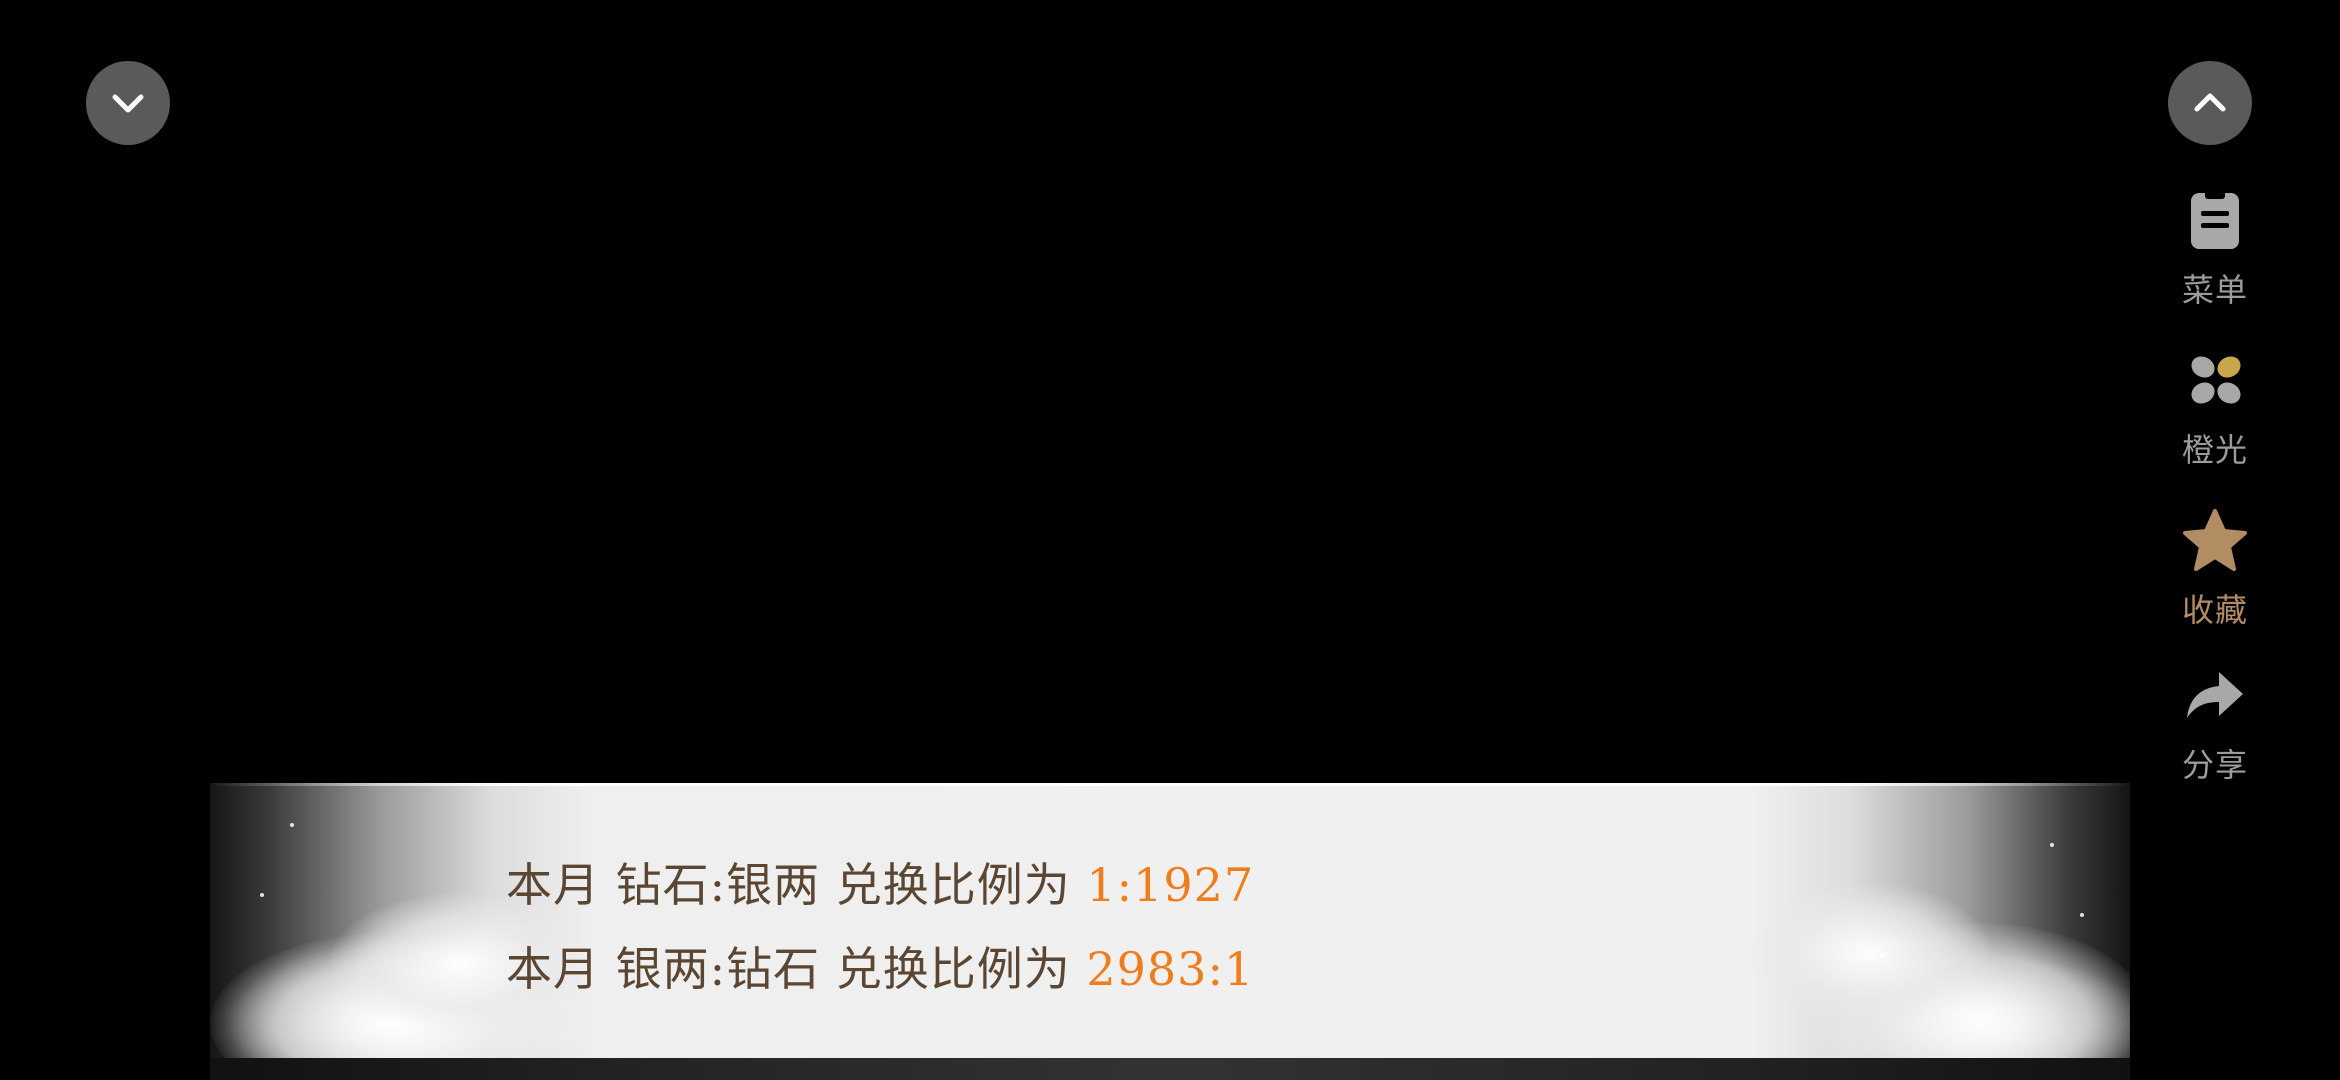  Describe the element at coordinates (1170, 1069) in the screenshot. I see `banner-bottom-band` at that location.